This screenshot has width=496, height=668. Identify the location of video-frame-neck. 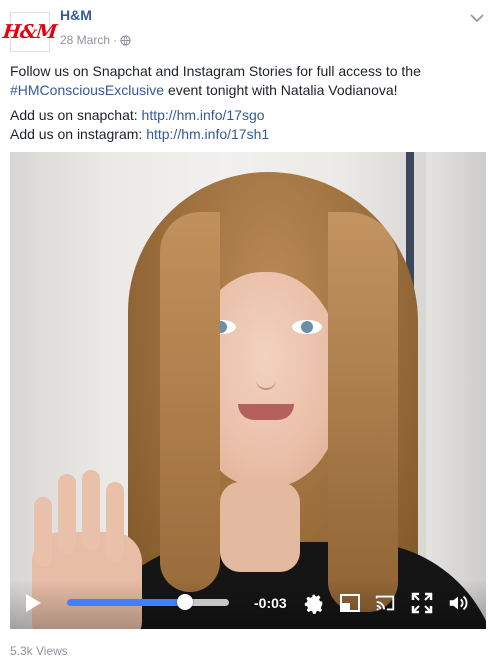
(260, 527).